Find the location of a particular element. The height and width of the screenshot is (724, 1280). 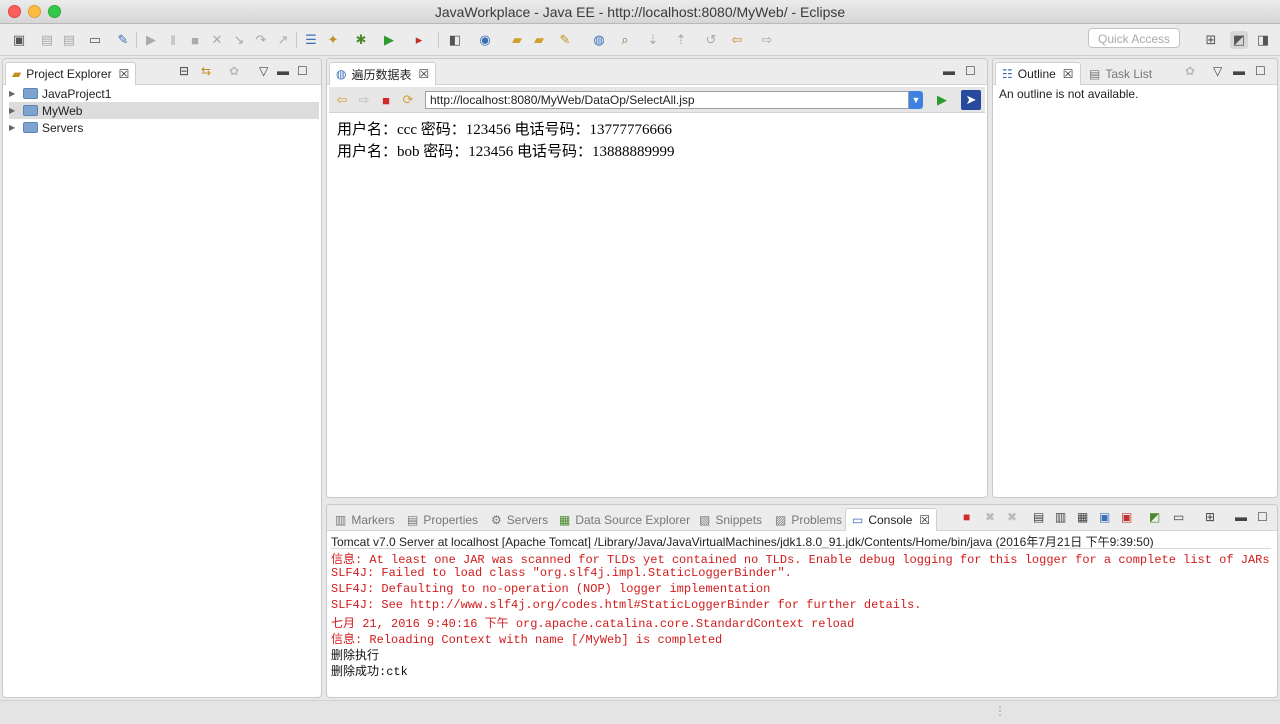

tab-servers: ⚙ Servers is located at coordinates (519, 519).